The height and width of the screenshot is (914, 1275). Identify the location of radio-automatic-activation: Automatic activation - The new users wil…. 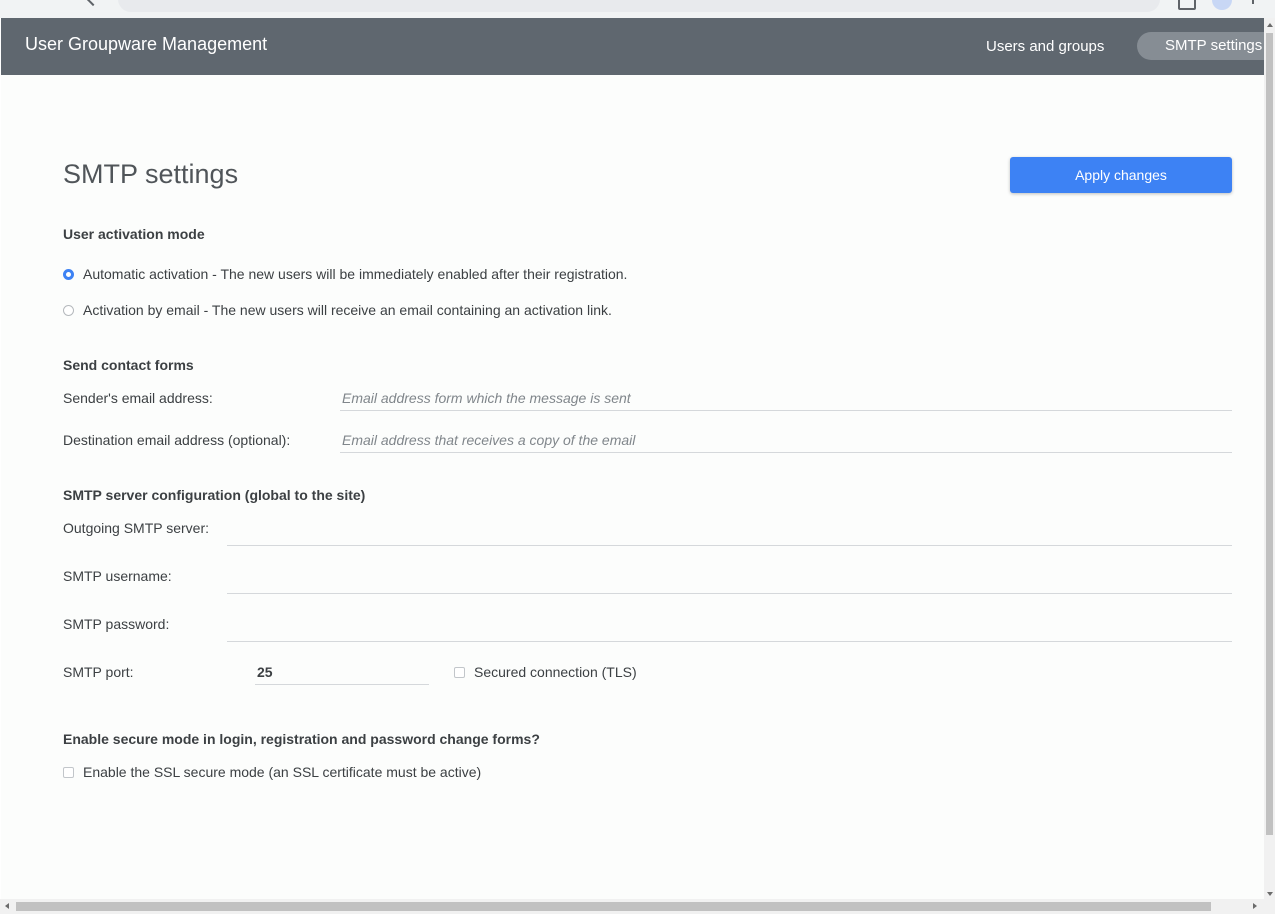
(345, 274).